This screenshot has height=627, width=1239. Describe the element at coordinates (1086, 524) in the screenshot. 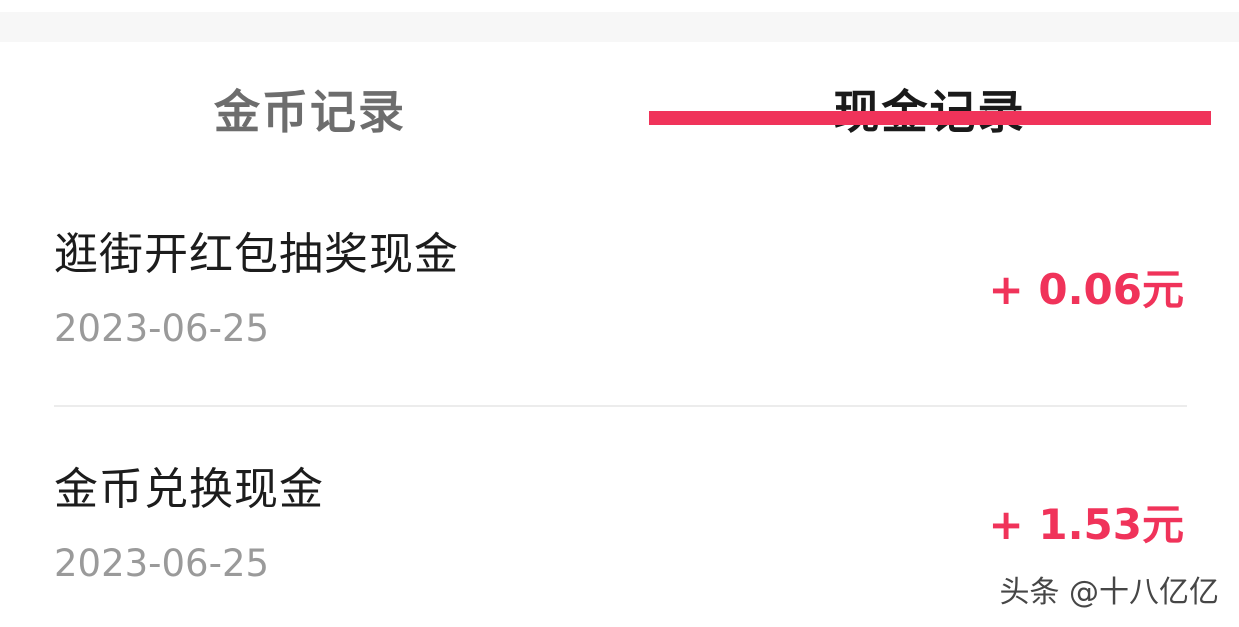

I see `record-amount: + 1.53元` at that location.